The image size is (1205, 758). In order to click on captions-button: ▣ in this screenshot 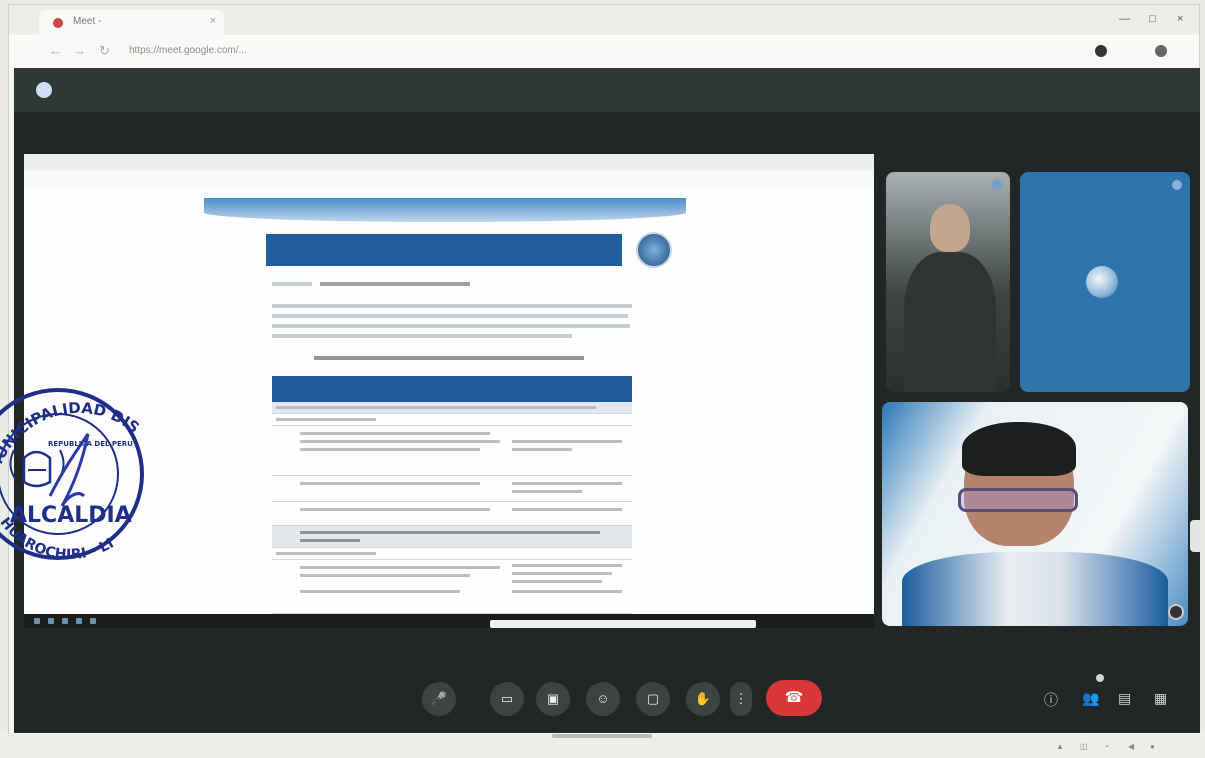, I will do `click(553, 699)`.